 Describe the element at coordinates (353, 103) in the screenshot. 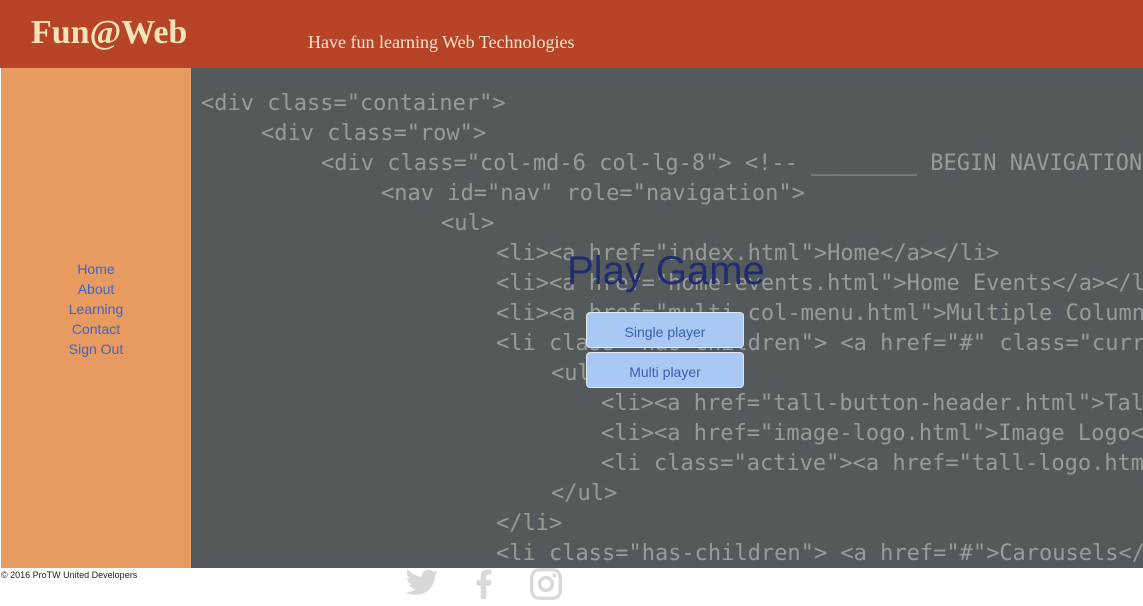

I see `code-line: <div class="container">` at that location.